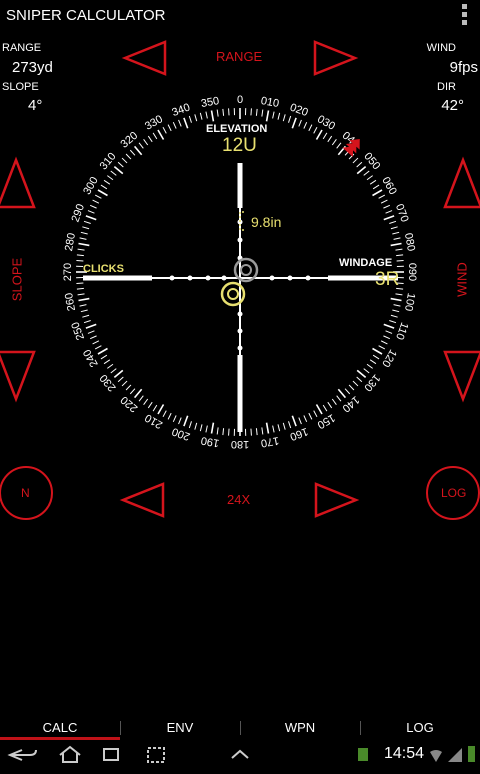 The height and width of the screenshot is (774, 480). I want to click on slope-up-arrow, so click(17, 183).